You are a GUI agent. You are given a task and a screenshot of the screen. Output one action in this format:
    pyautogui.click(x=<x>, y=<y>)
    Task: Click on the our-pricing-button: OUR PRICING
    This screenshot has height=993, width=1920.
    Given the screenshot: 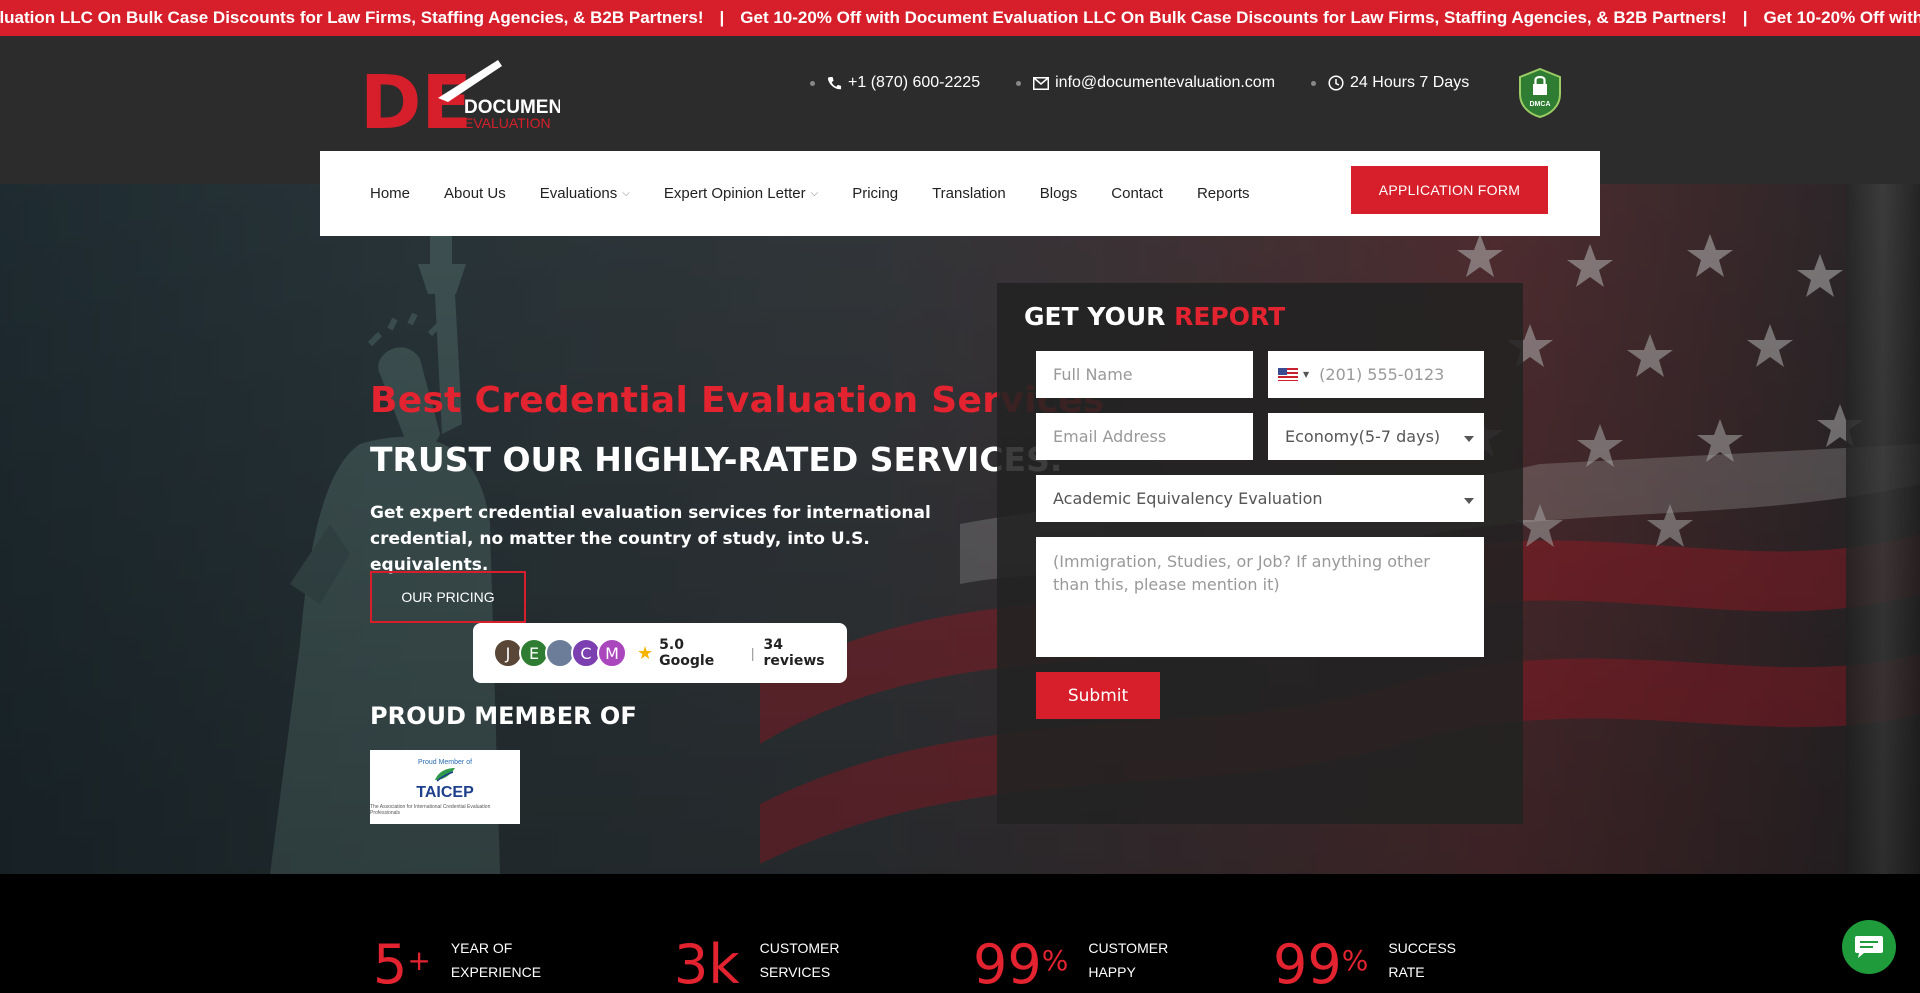 What is the action you would take?
    pyautogui.click(x=448, y=597)
    